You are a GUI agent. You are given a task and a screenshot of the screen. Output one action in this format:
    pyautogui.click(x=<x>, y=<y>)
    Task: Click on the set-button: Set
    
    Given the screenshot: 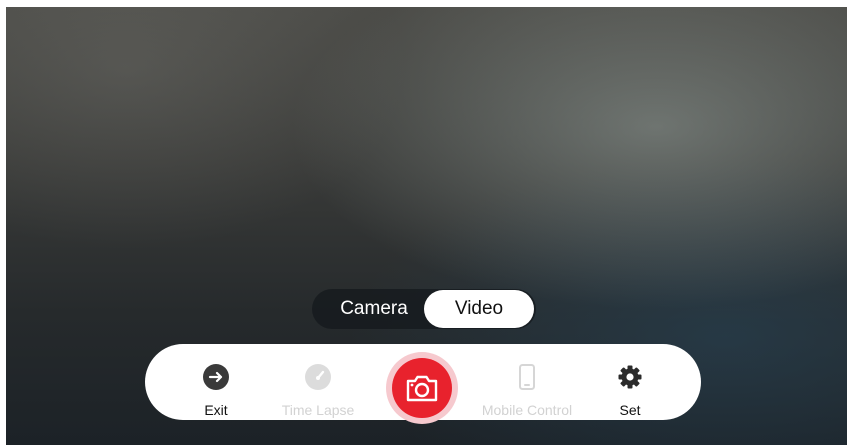 What is the action you would take?
    pyautogui.click(x=630, y=382)
    